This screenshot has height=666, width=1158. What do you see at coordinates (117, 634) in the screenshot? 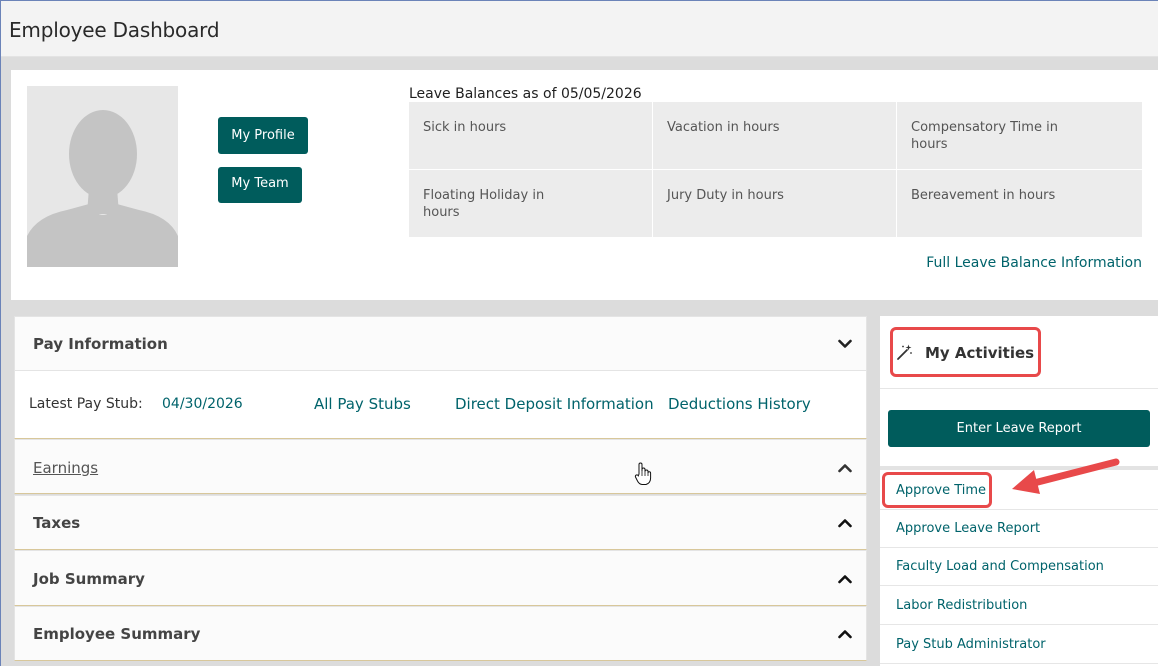
I see `employee-summary-title: Employee Summary` at bounding box center [117, 634].